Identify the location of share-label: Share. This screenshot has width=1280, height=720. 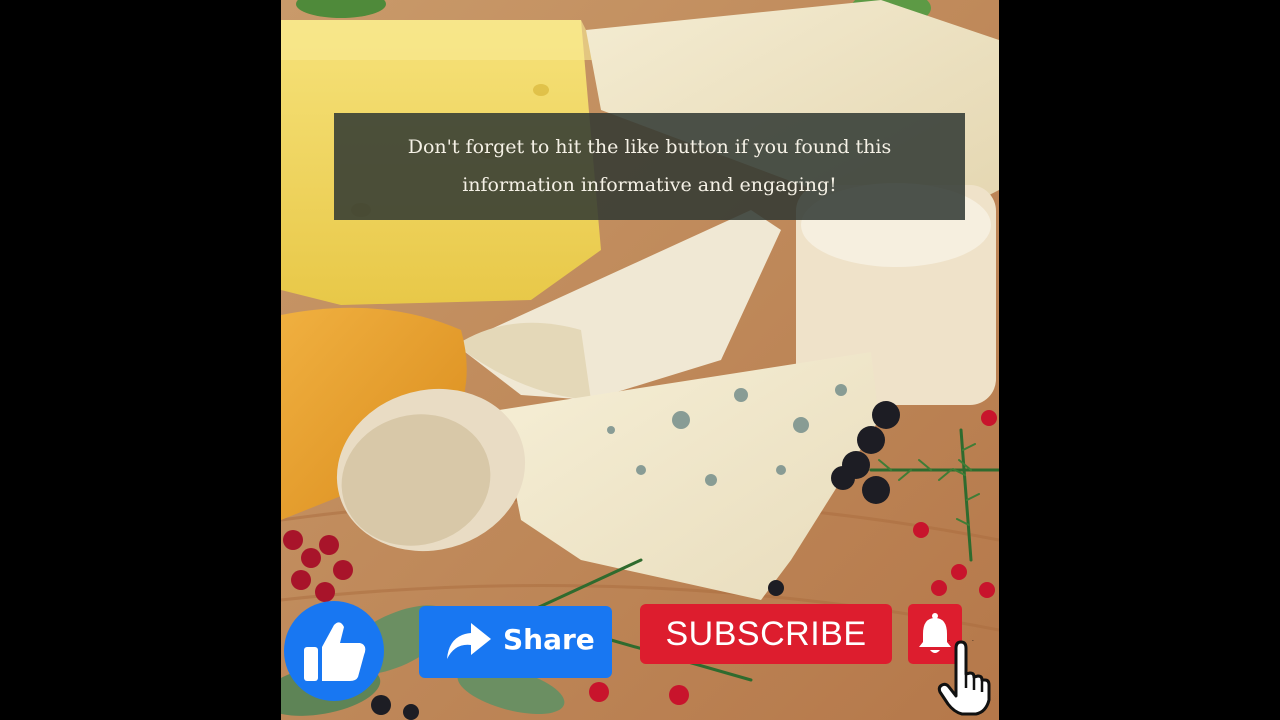
(549, 639).